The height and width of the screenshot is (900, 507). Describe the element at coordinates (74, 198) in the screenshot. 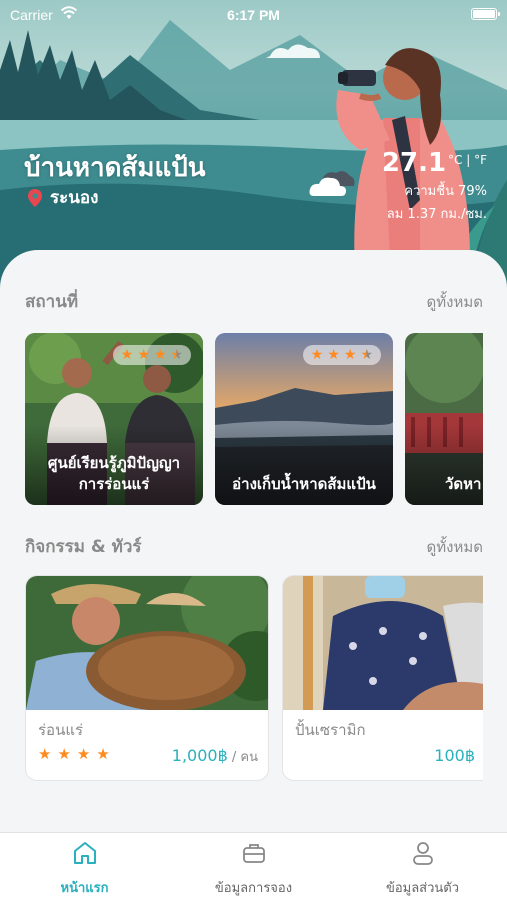

I see `location-label: ระนอง` at that location.